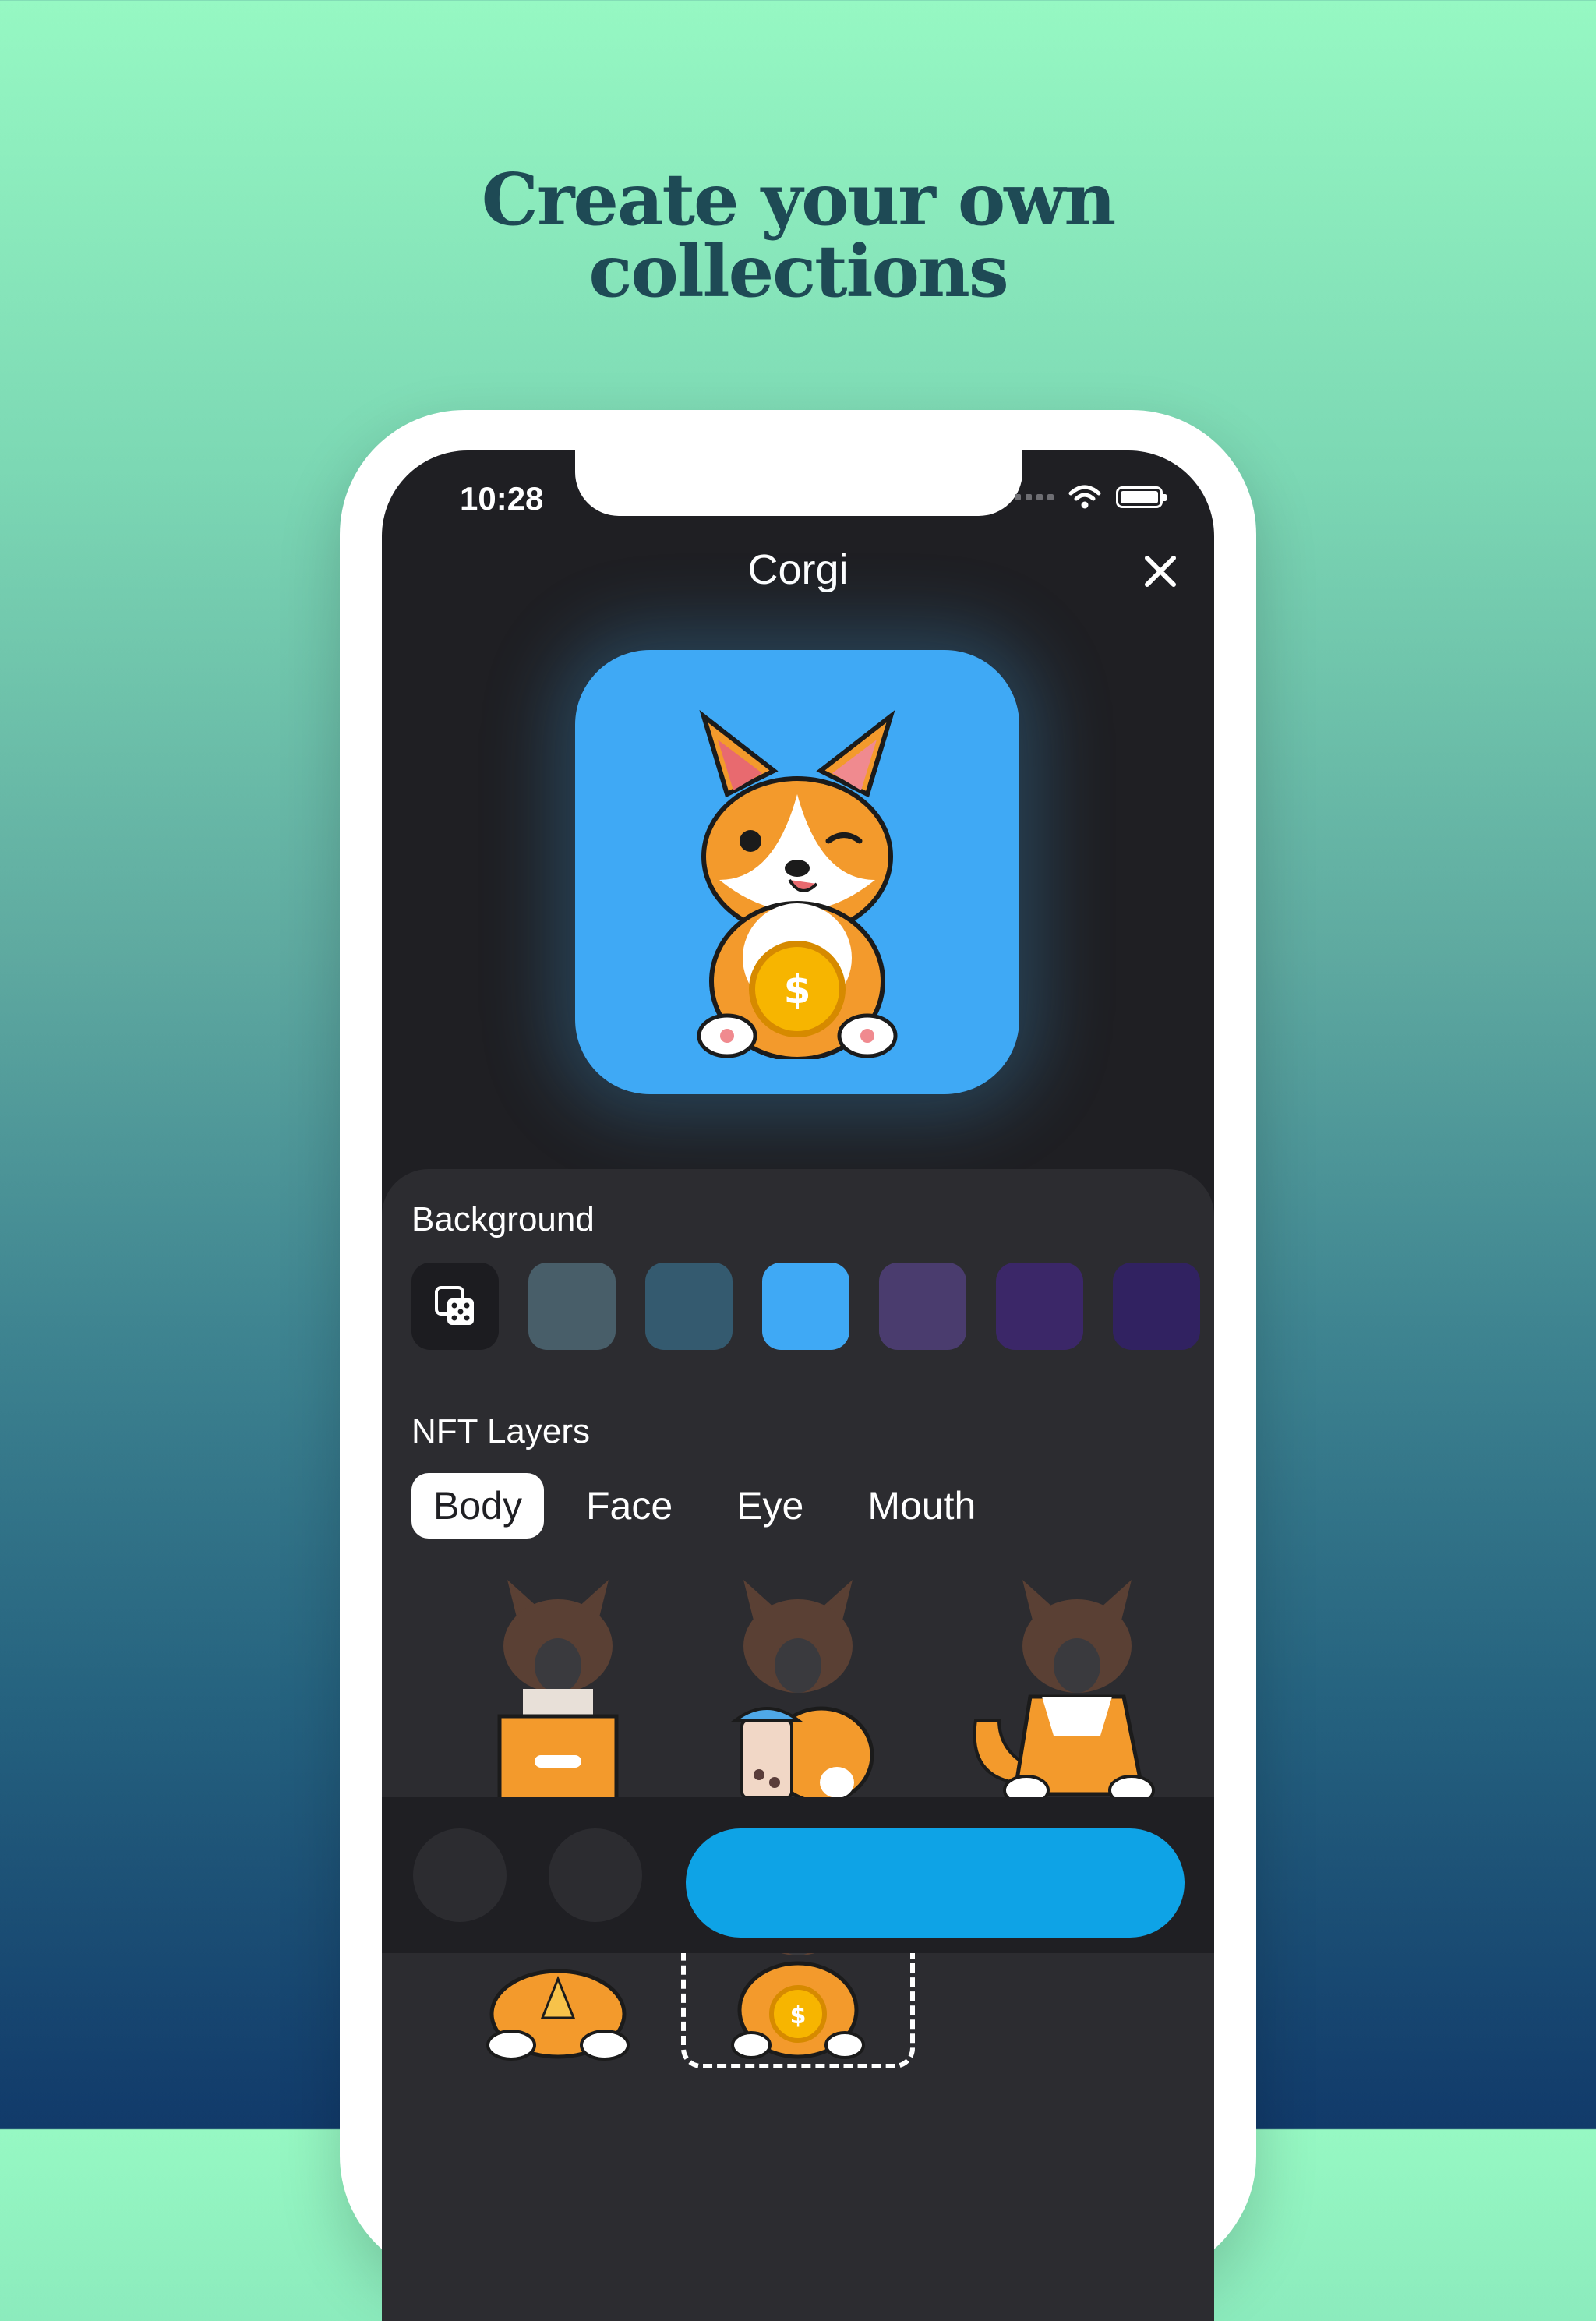 This screenshot has width=1596, height=2321. What do you see at coordinates (1141, 497) in the screenshot?
I see `battery-icon` at bounding box center [1141, 497].